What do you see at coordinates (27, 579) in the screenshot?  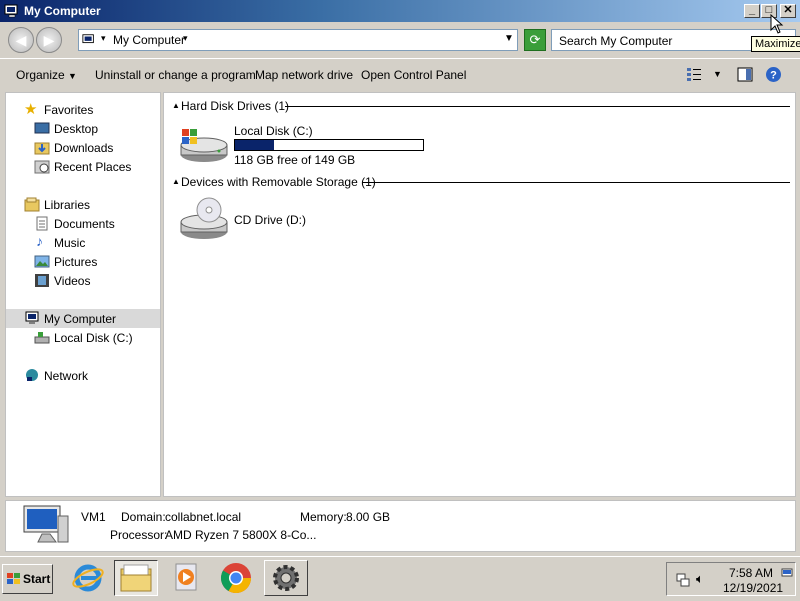 I see `start-button: Start` at bounding box center [27, 579].